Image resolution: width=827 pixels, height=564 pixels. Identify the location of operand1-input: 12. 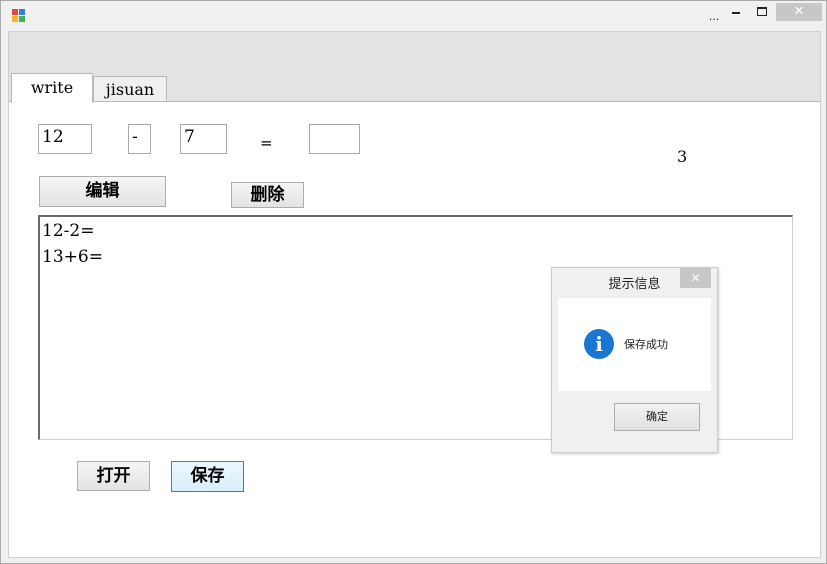
(65, 139).